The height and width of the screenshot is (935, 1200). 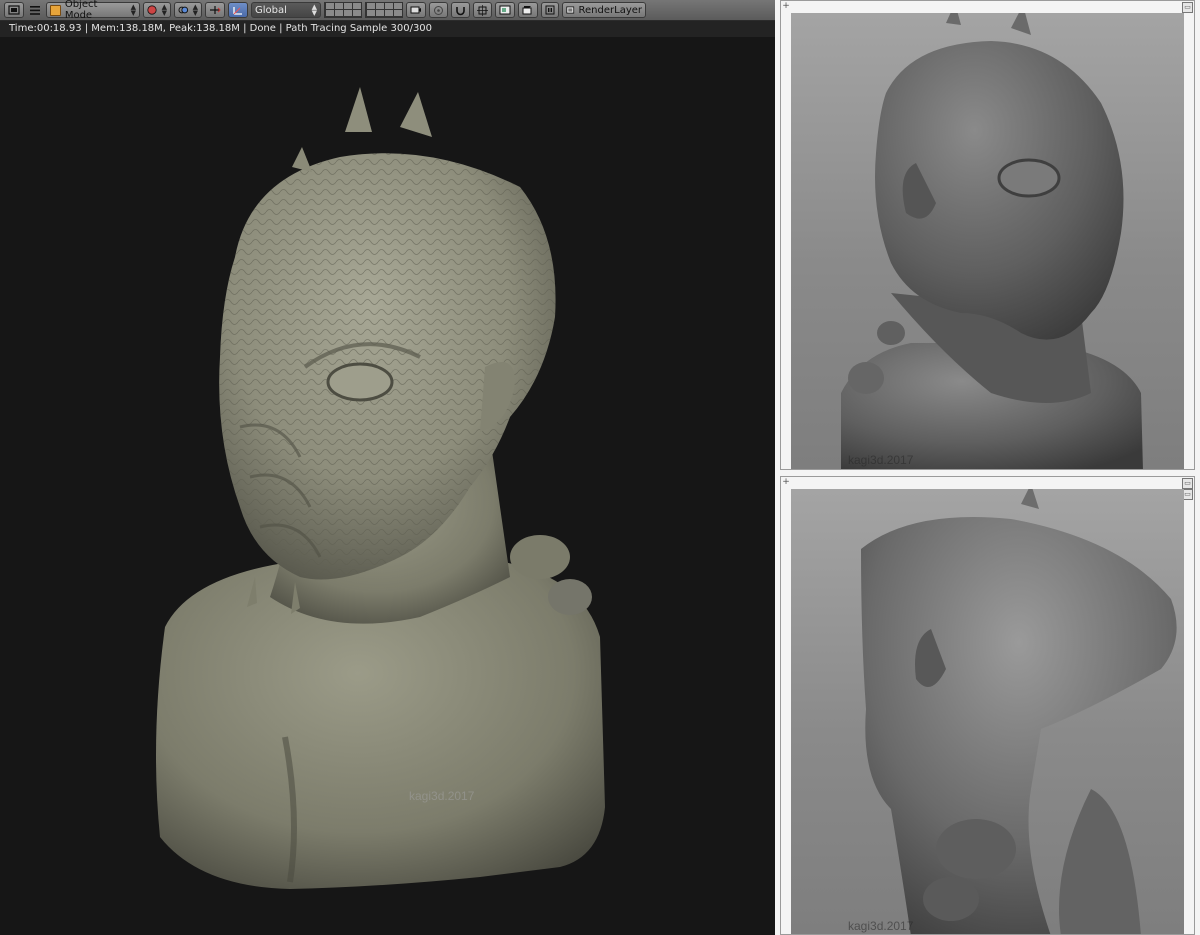 What do you see at coordinates (55, 10) in the screenshot?
I see `object-mode-cube-icon` at bounding box center [55, 10].